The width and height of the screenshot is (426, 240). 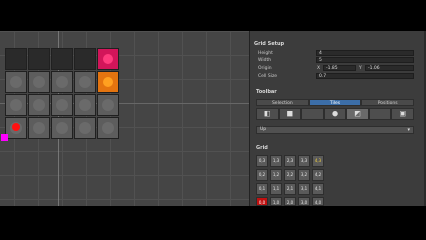 I want to click on origin-y-field: -1.06, so click(x=389, y=68).